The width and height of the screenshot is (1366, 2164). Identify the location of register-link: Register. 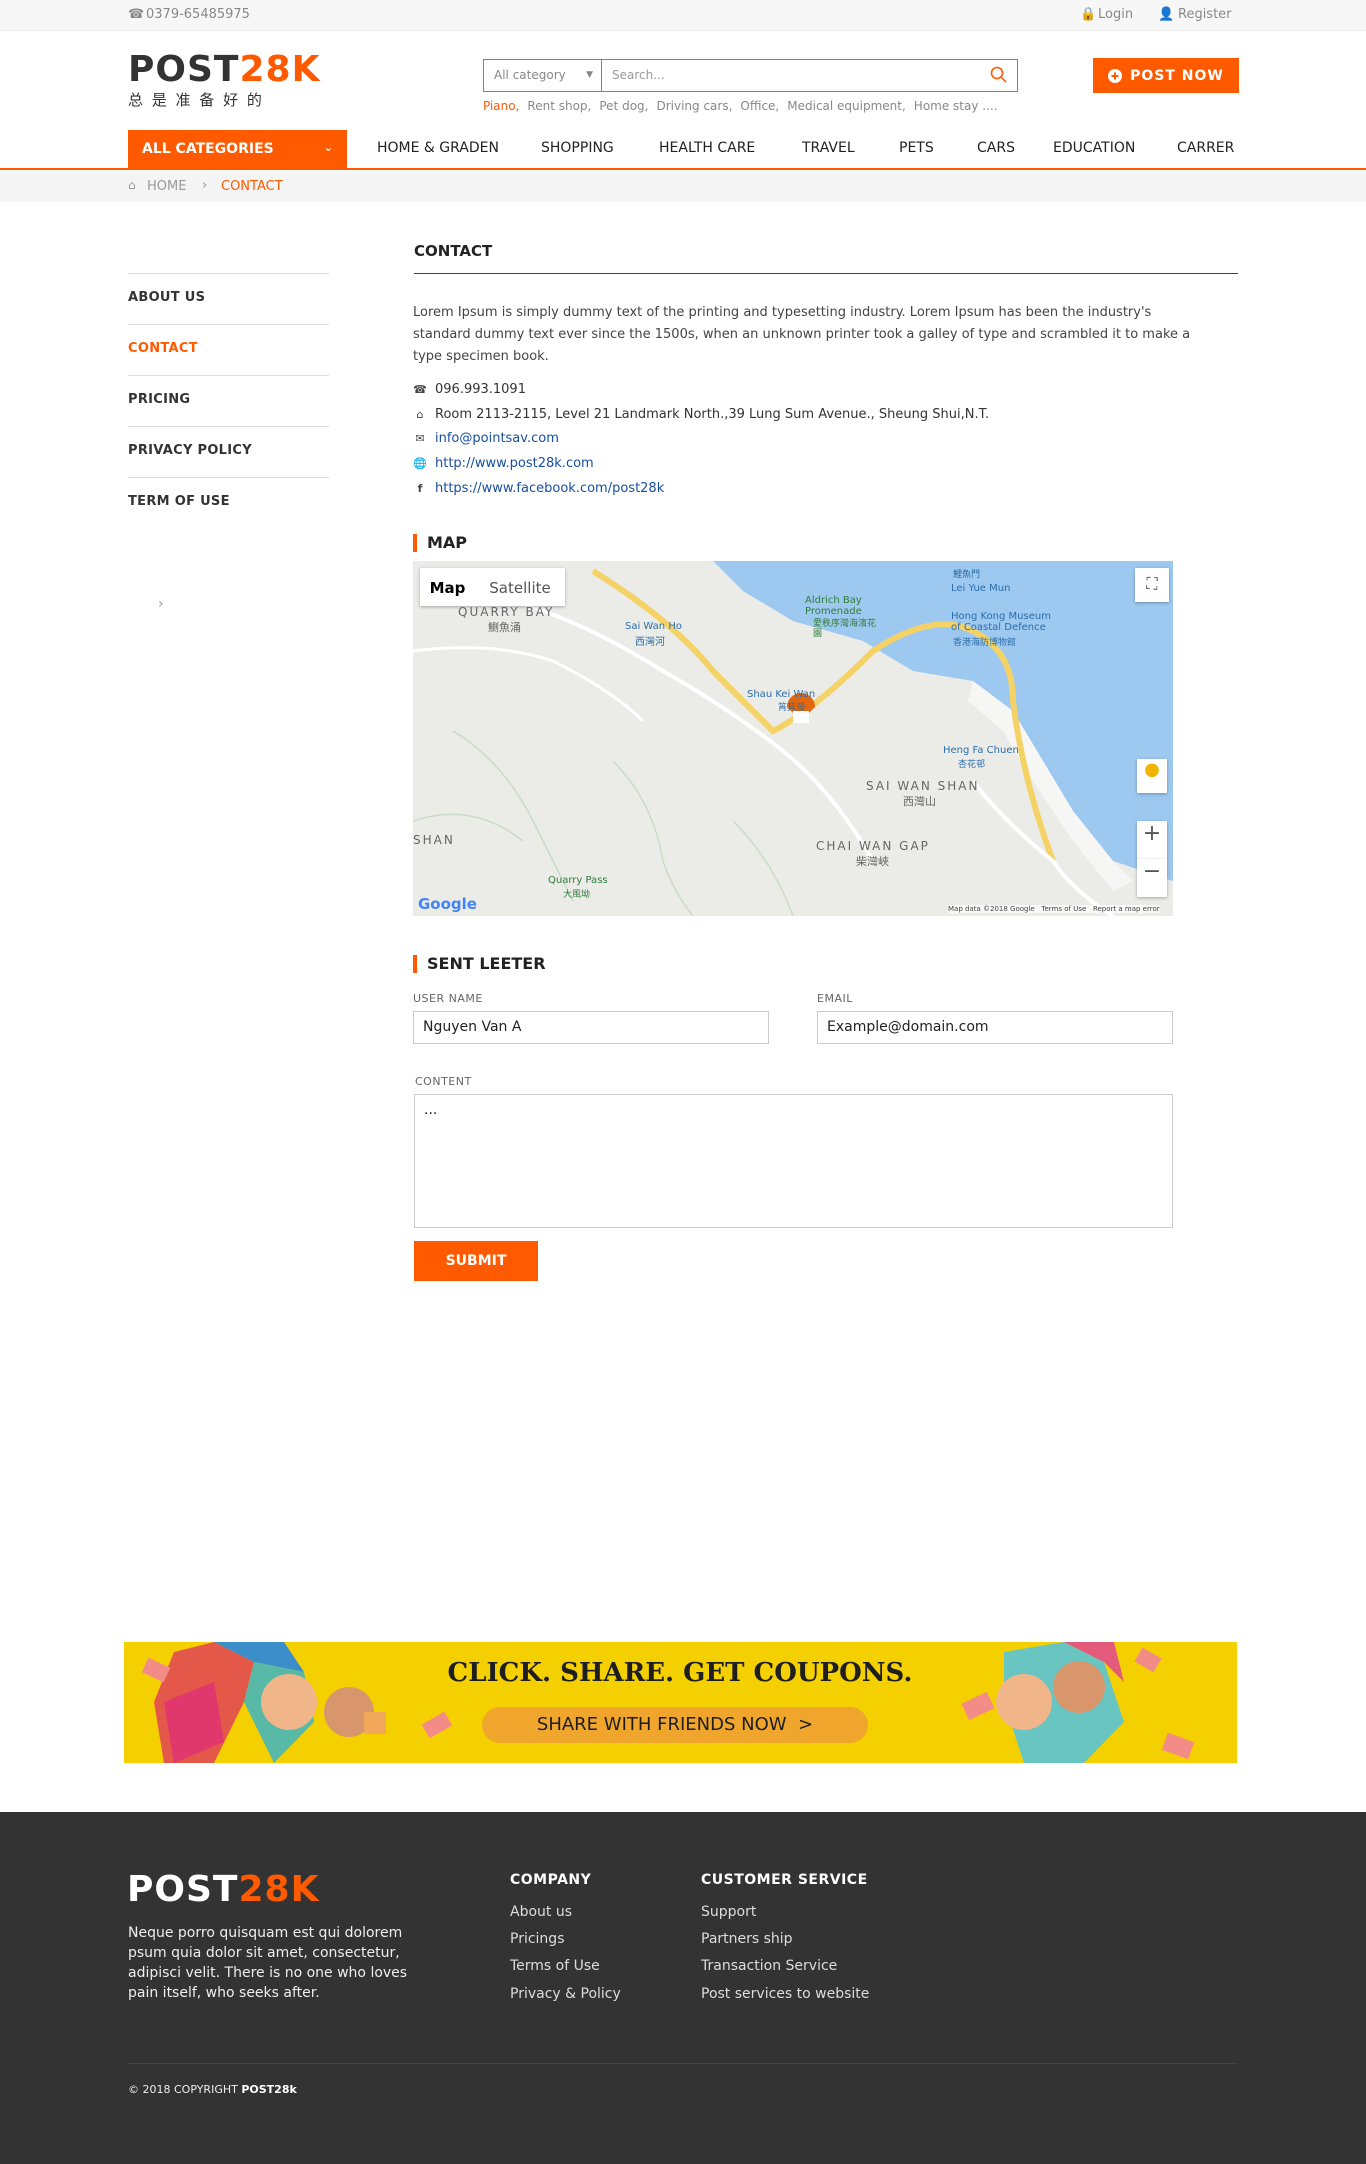
(1205, 14).